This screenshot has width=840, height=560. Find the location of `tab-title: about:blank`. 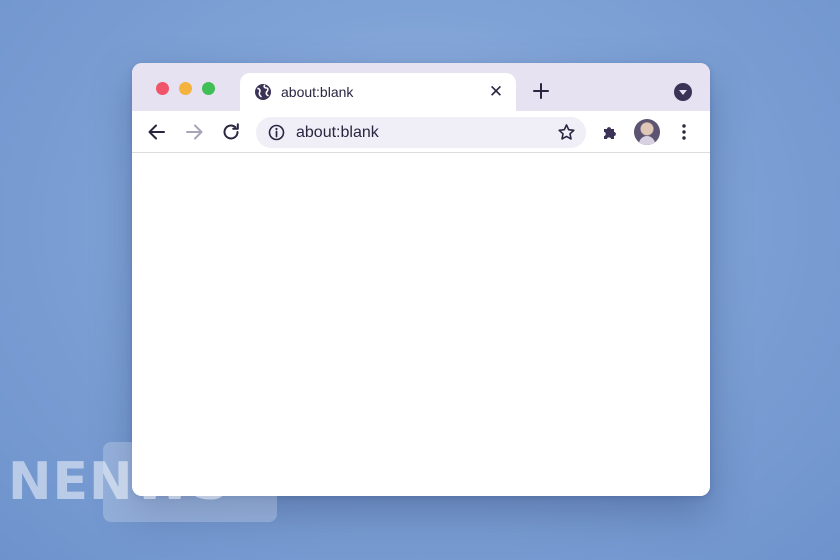

tab-title: about:blank is located at coordinates (317, 92).